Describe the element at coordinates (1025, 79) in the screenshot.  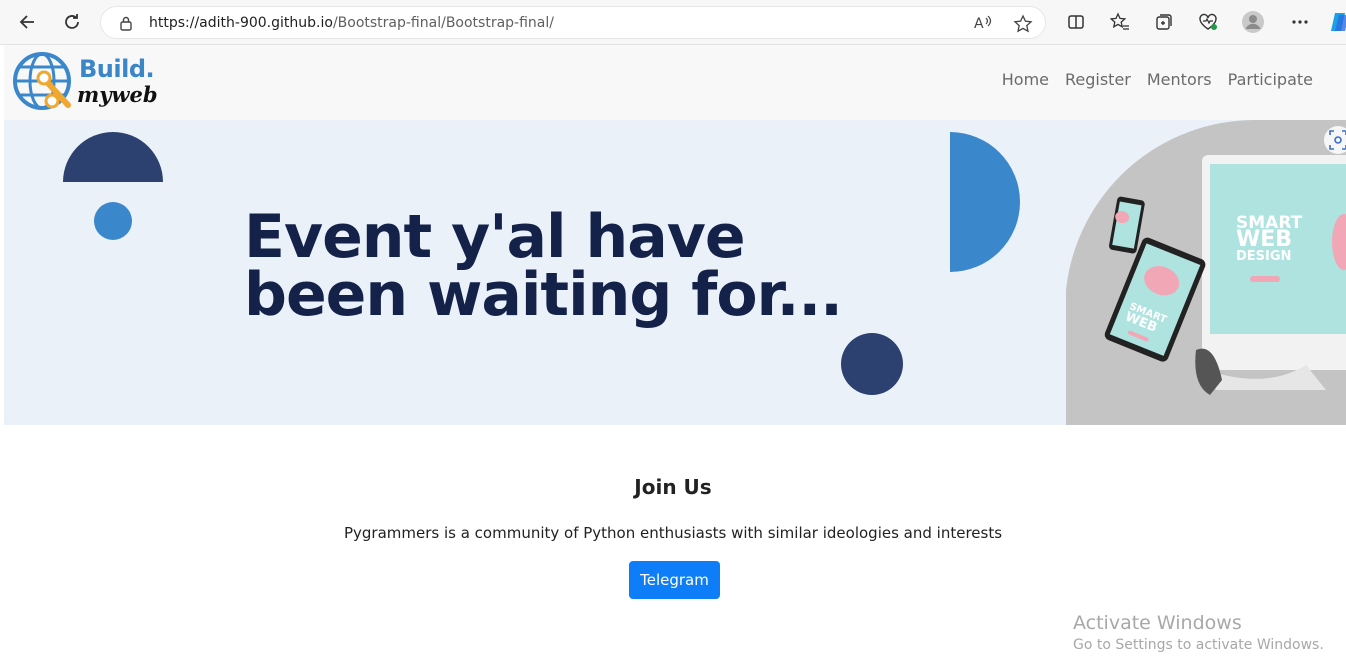
I see `nav-home-link: Home` at that location.